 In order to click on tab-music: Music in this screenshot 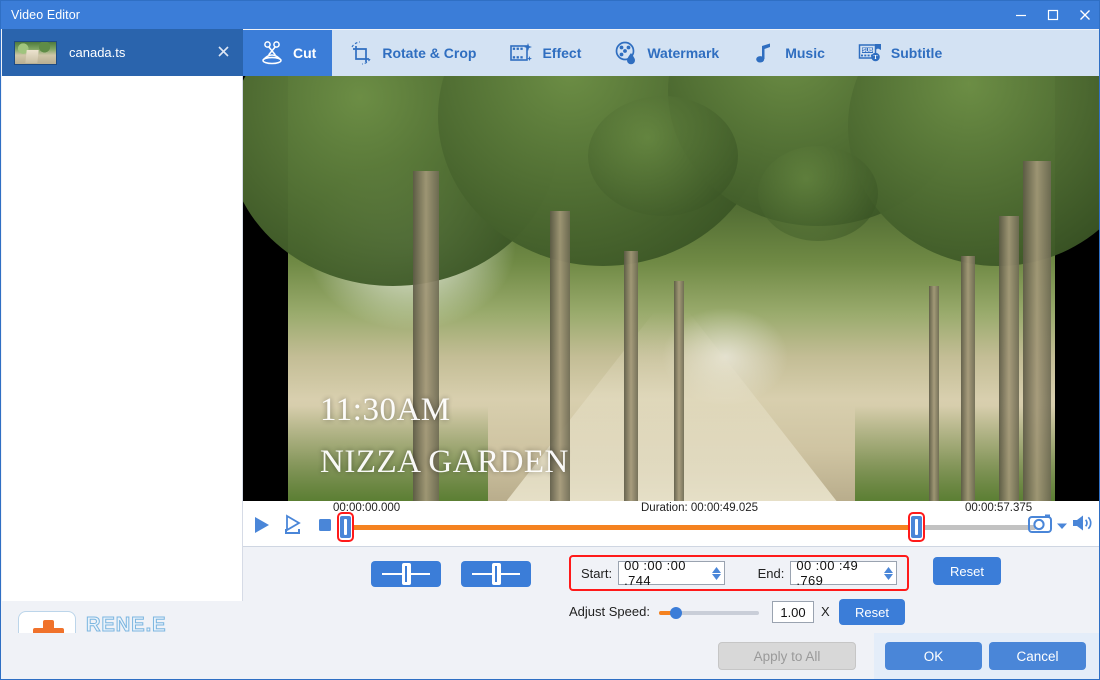, I will do `click(788, 53)`.